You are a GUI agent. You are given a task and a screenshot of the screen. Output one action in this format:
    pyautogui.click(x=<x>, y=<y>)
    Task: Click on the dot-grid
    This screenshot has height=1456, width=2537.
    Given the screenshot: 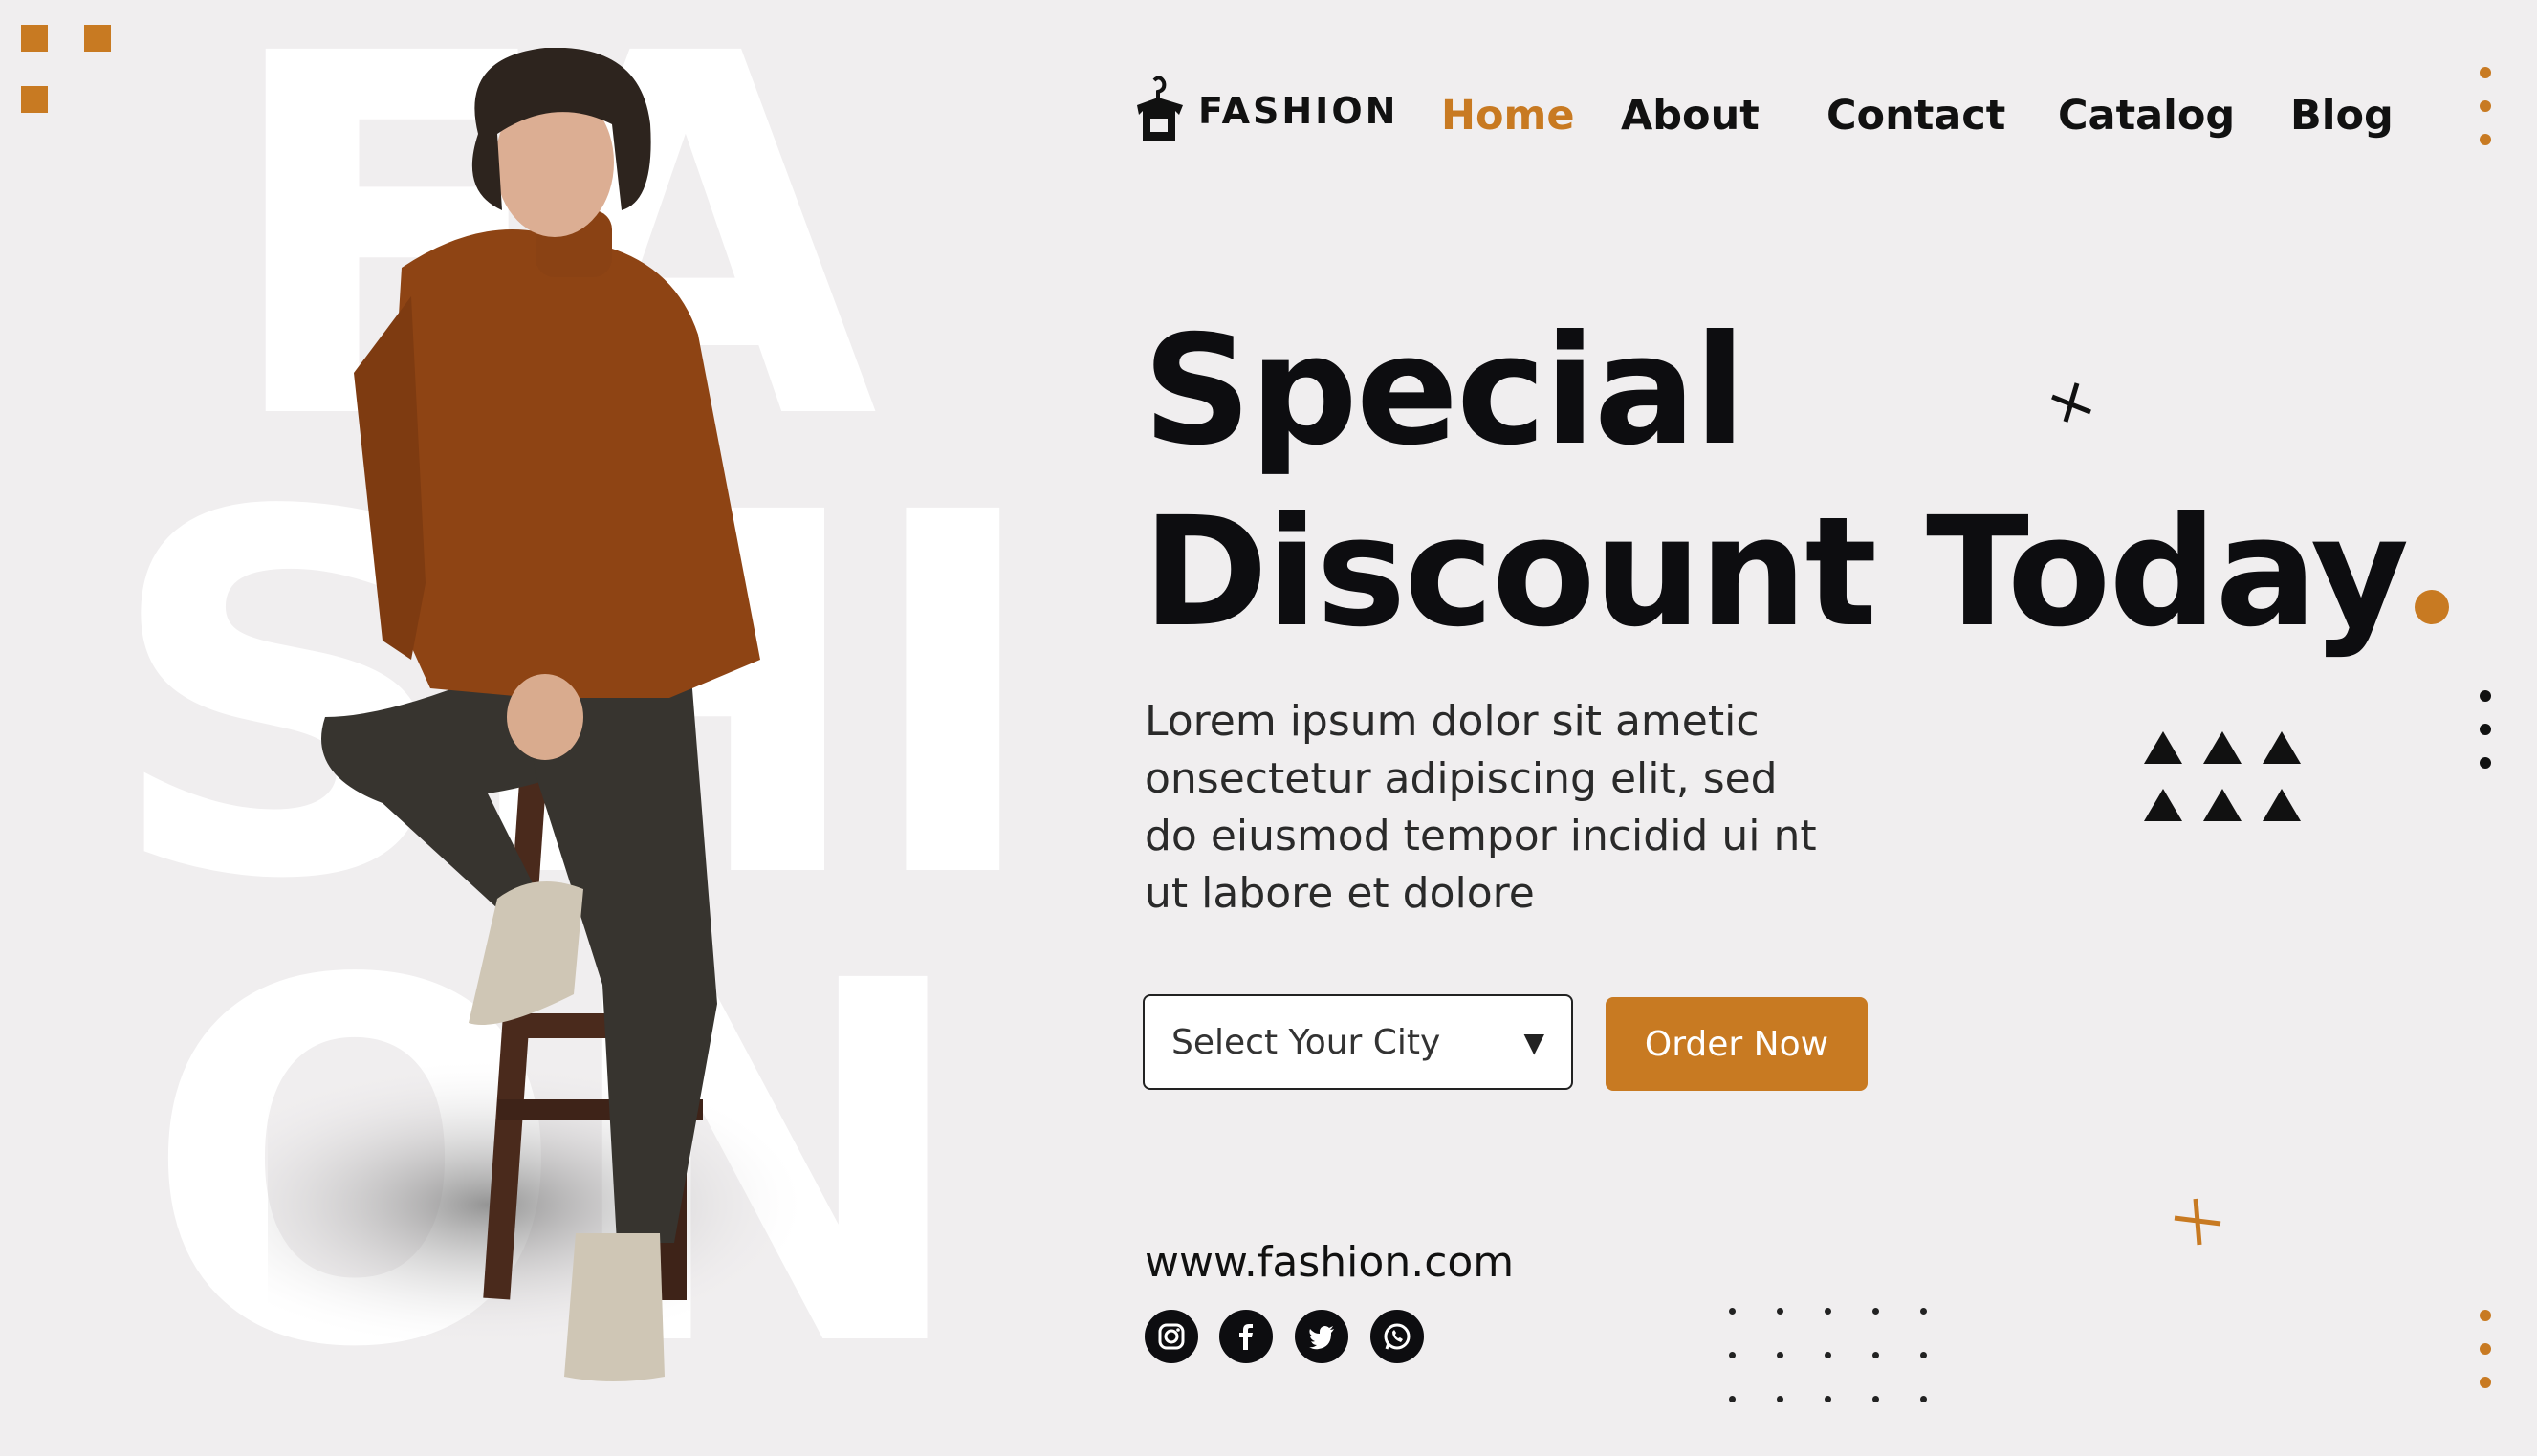 What is the action you would take?
    pyautogui.click(x=1834, y=1355)
    